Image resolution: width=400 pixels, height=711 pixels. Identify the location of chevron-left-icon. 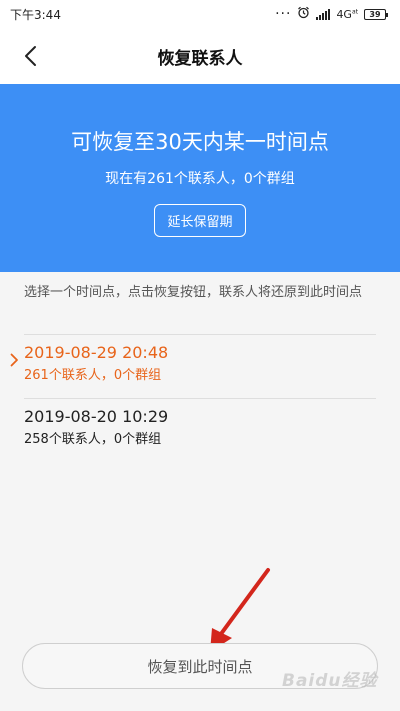
(30, 56).